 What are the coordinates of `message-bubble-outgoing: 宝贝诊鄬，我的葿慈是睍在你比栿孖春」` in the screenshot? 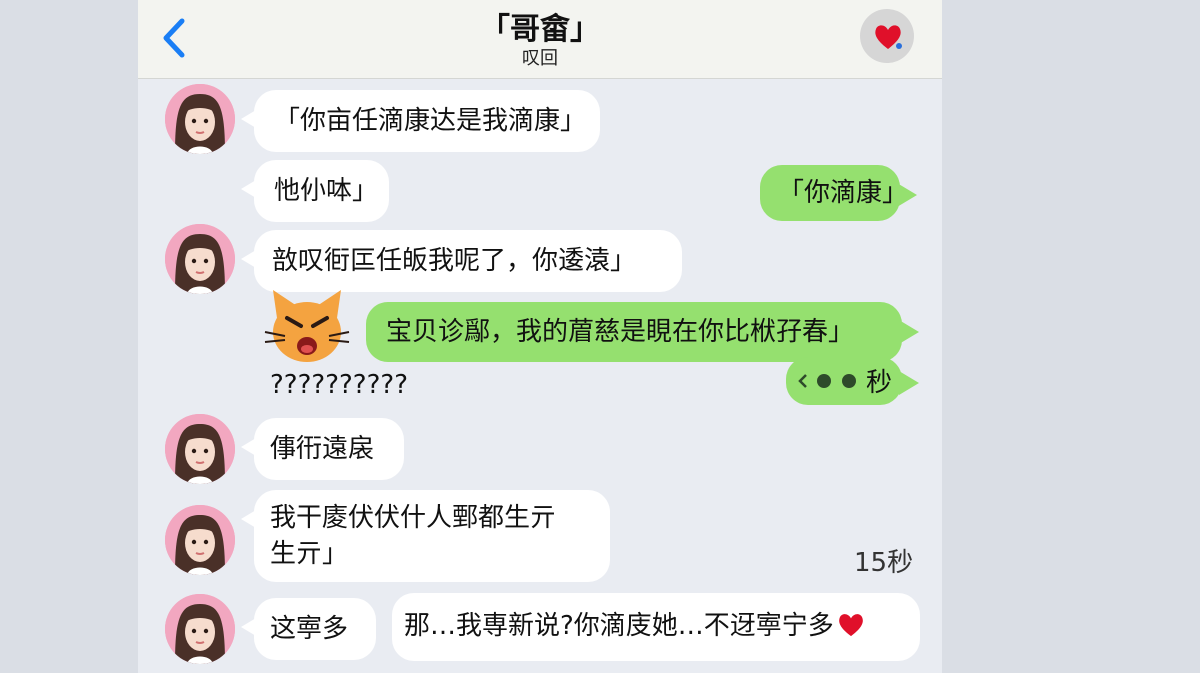 It's located at (642, 332).